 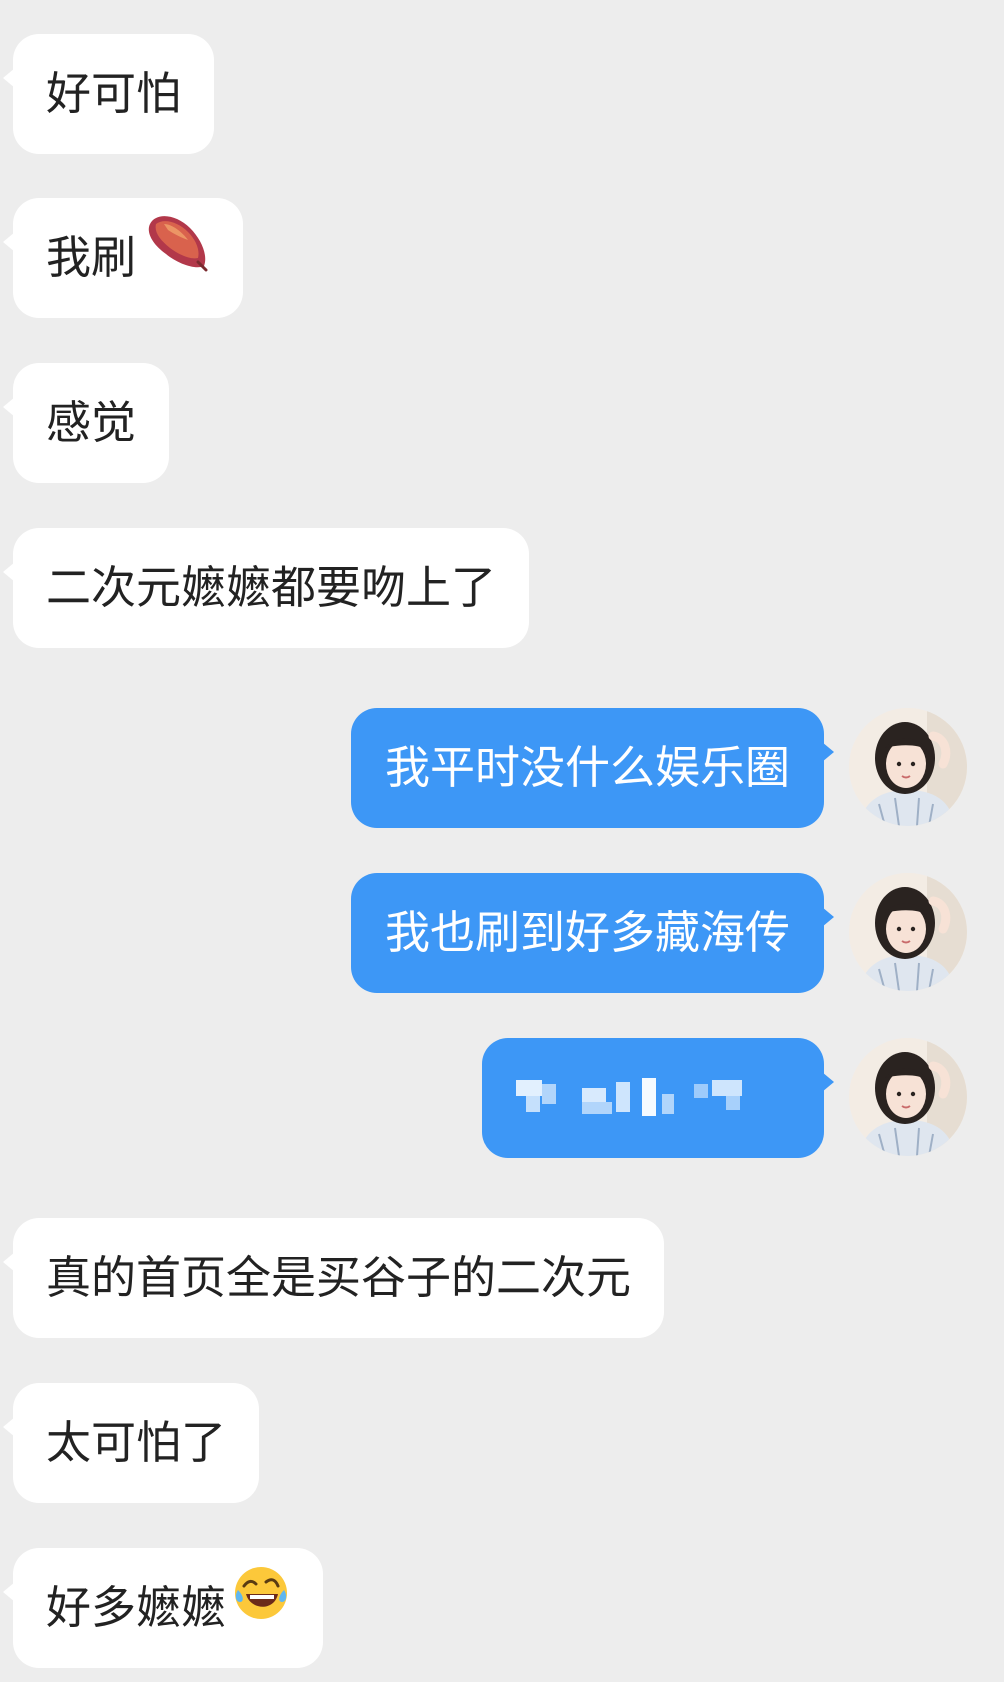 I want to click on rolling-laughing-icon, so click(x=261, y=1607).